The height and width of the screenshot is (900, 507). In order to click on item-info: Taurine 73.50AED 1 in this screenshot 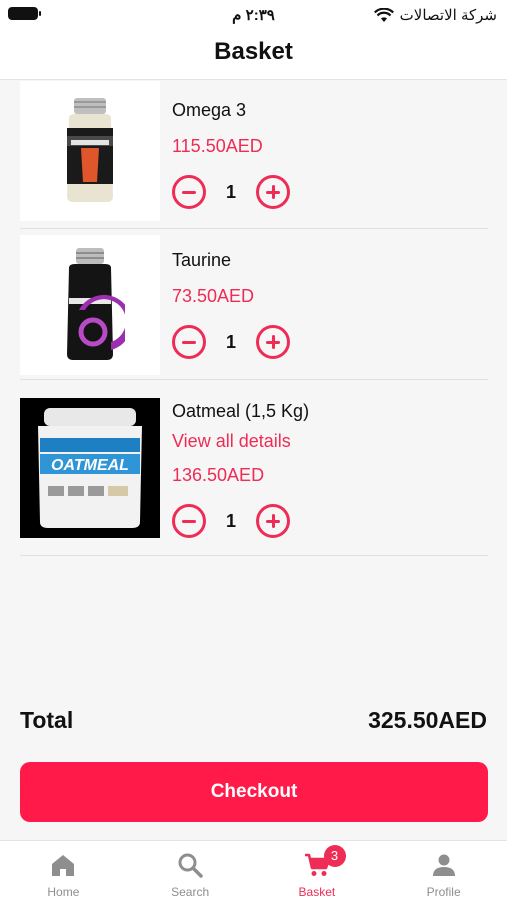, I will do `click(330, 295)`.